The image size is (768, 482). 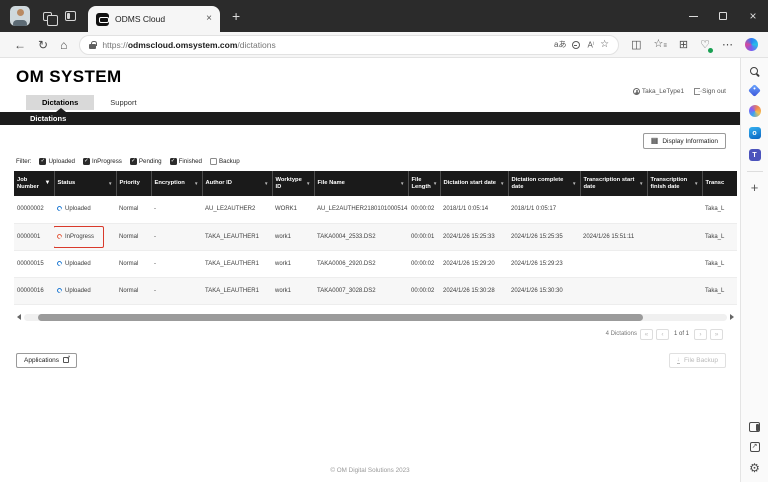 What do you see at coordinates (176, 210) in the screenshot?
I see `cell-encryption: -` at bounding box center [176, 210].